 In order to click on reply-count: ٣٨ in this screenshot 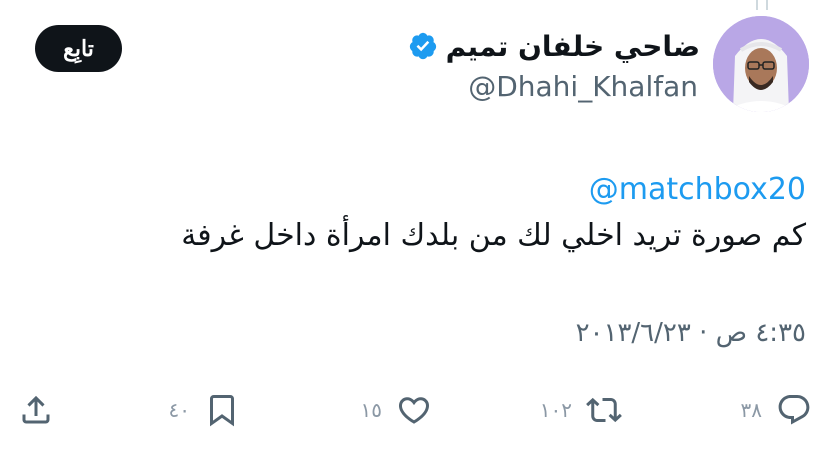, I will do `click(751, 410)`.